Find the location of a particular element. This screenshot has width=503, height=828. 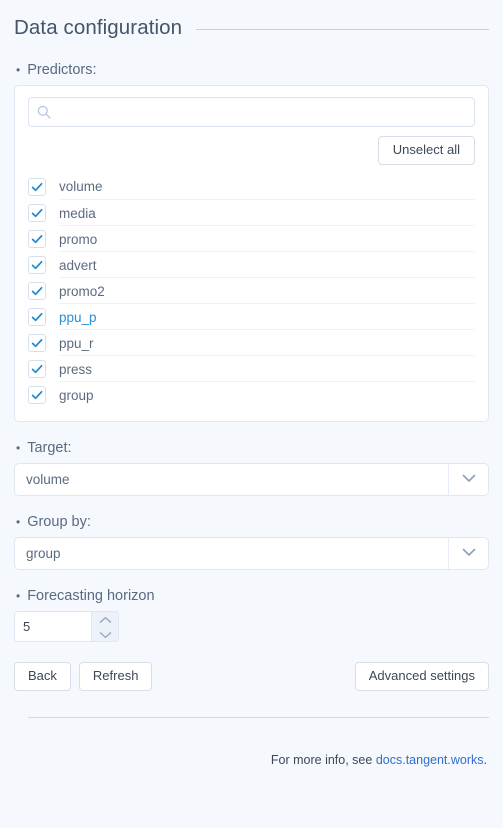

forecasting-horizon-label-text: Forecasting horizon is located at coordinates (91, 595).